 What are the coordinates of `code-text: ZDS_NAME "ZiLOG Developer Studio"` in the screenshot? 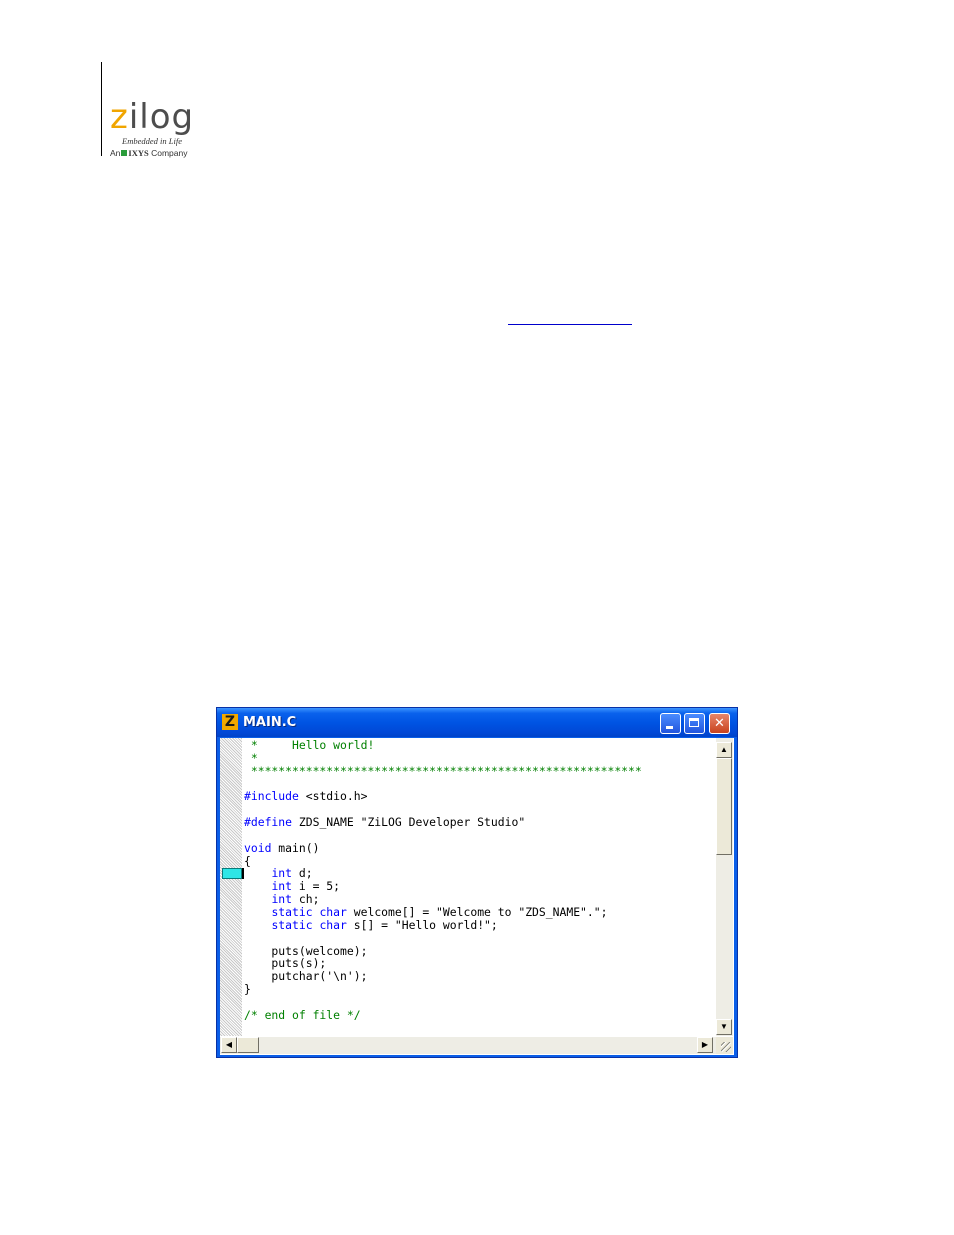 It's located at (409, 822).